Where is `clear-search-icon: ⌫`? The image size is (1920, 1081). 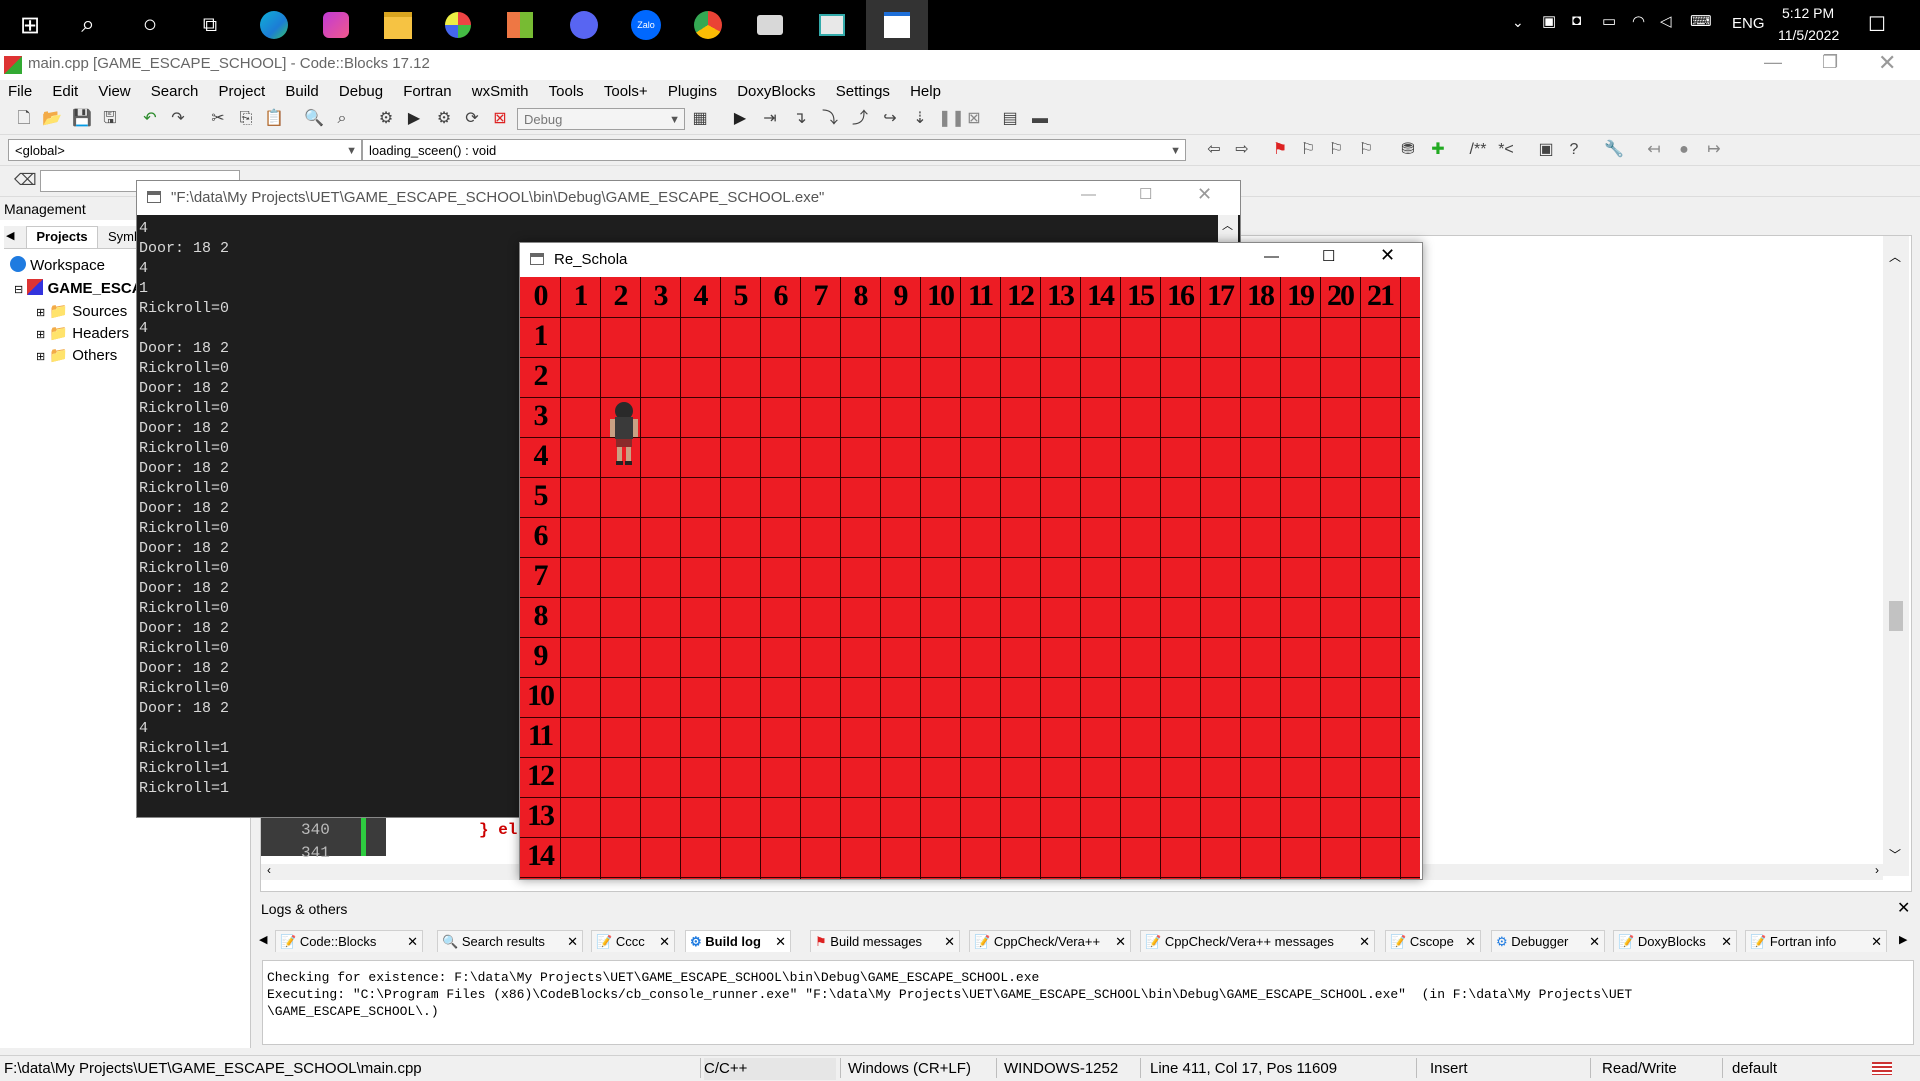
clear-search-icon: ⌫ is located at coordinates (25, 181).